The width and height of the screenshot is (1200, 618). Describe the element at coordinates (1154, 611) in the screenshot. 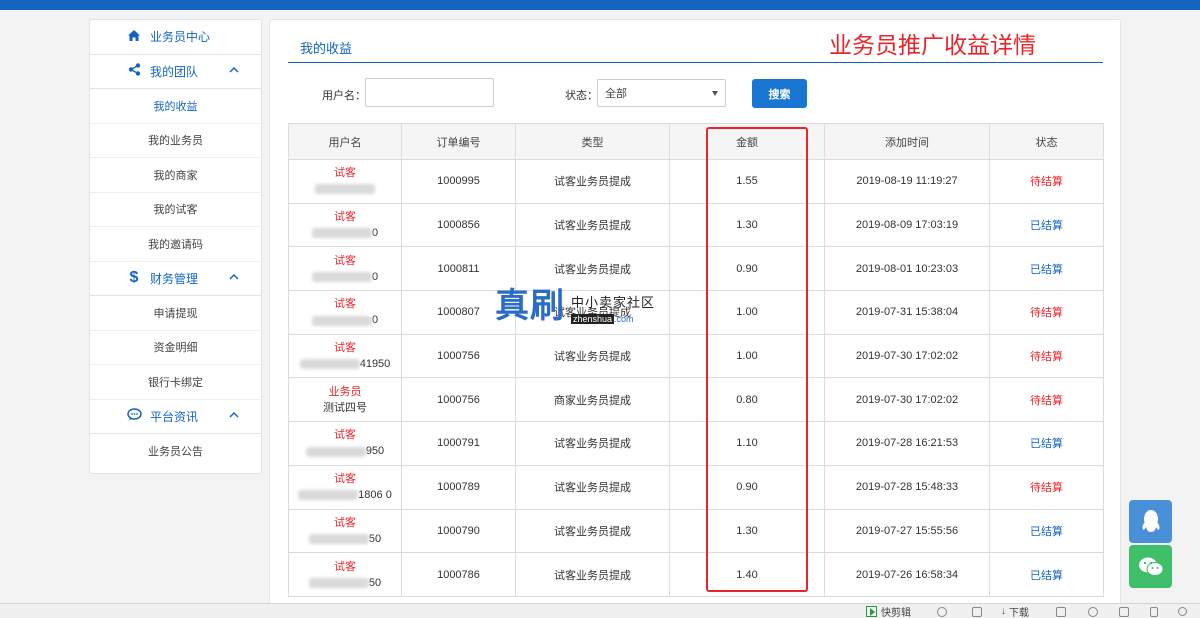

I see `volume-icon` at that location.